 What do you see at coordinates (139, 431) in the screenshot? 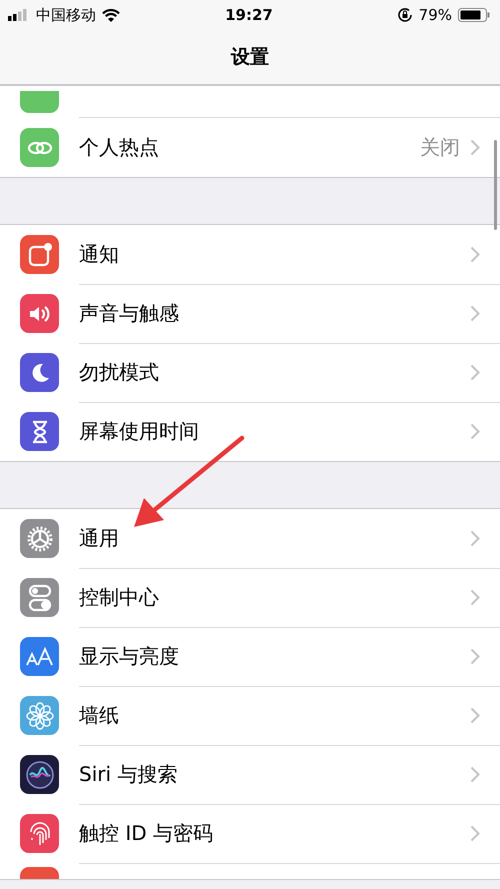
I see `setting-label: 屏幕使用时间` at bounding box center [139, 431].